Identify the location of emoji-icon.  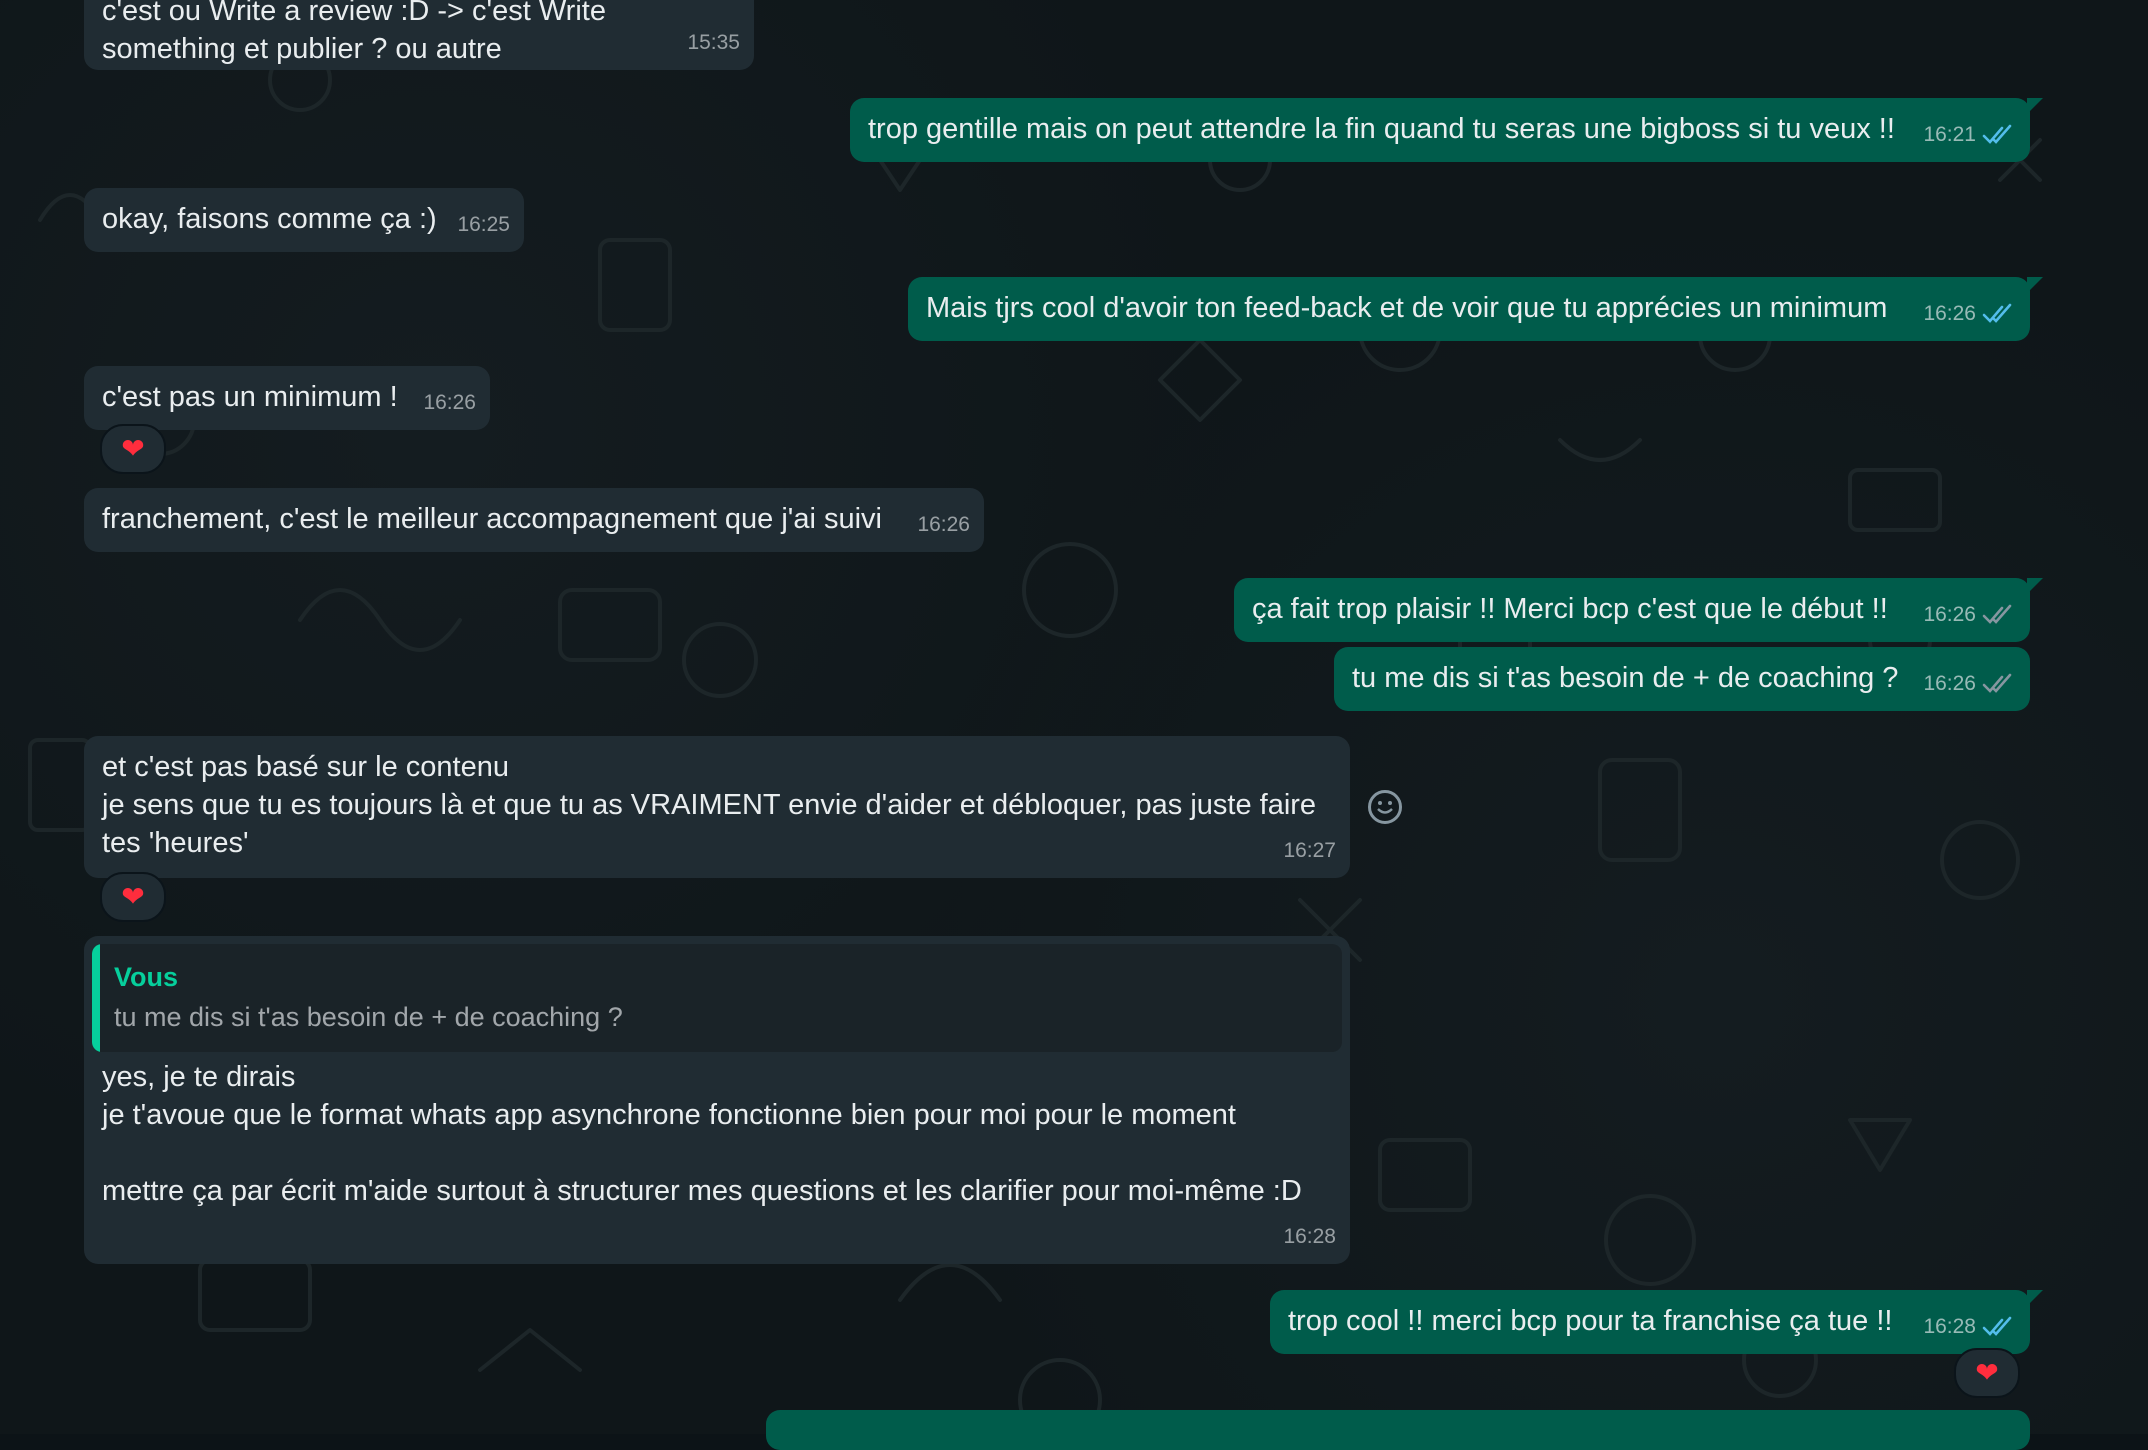
(1385, 807).